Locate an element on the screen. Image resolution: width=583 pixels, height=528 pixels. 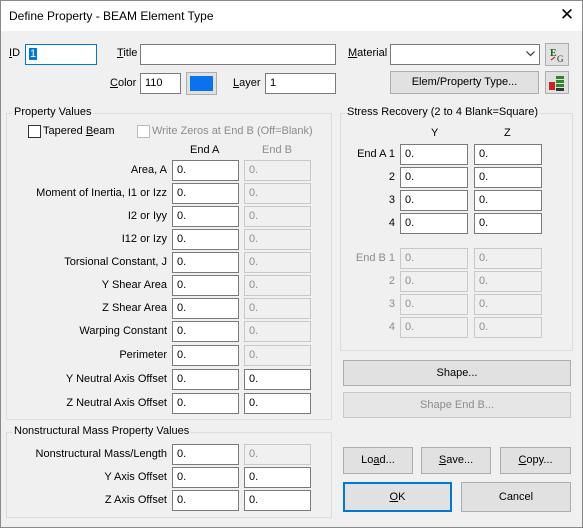
property-values-title: Property Values is located at coordinates (53, 112).